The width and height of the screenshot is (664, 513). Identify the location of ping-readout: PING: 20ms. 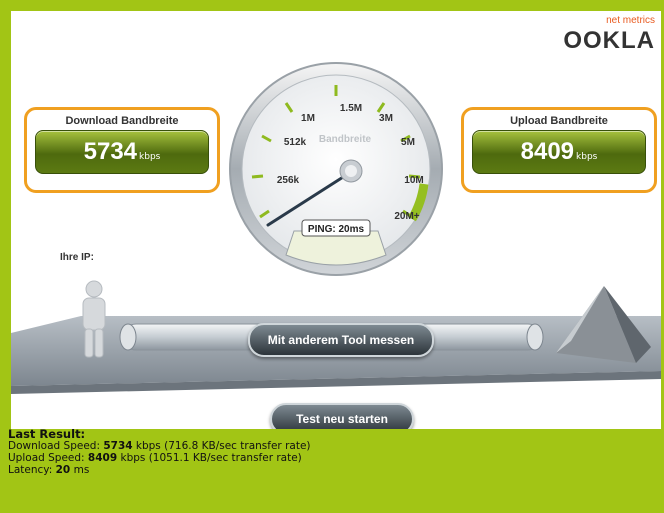
(336, 229).